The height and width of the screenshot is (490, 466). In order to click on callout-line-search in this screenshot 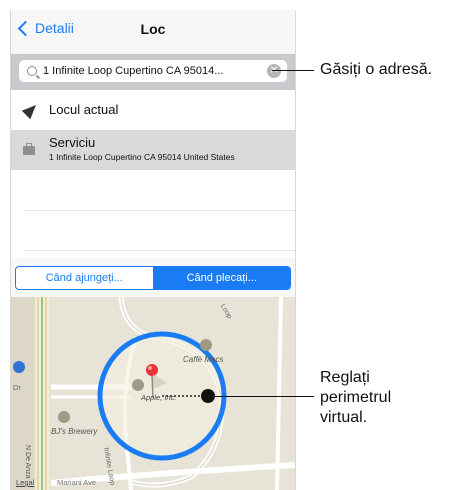, I will do `click(293, 70)`.